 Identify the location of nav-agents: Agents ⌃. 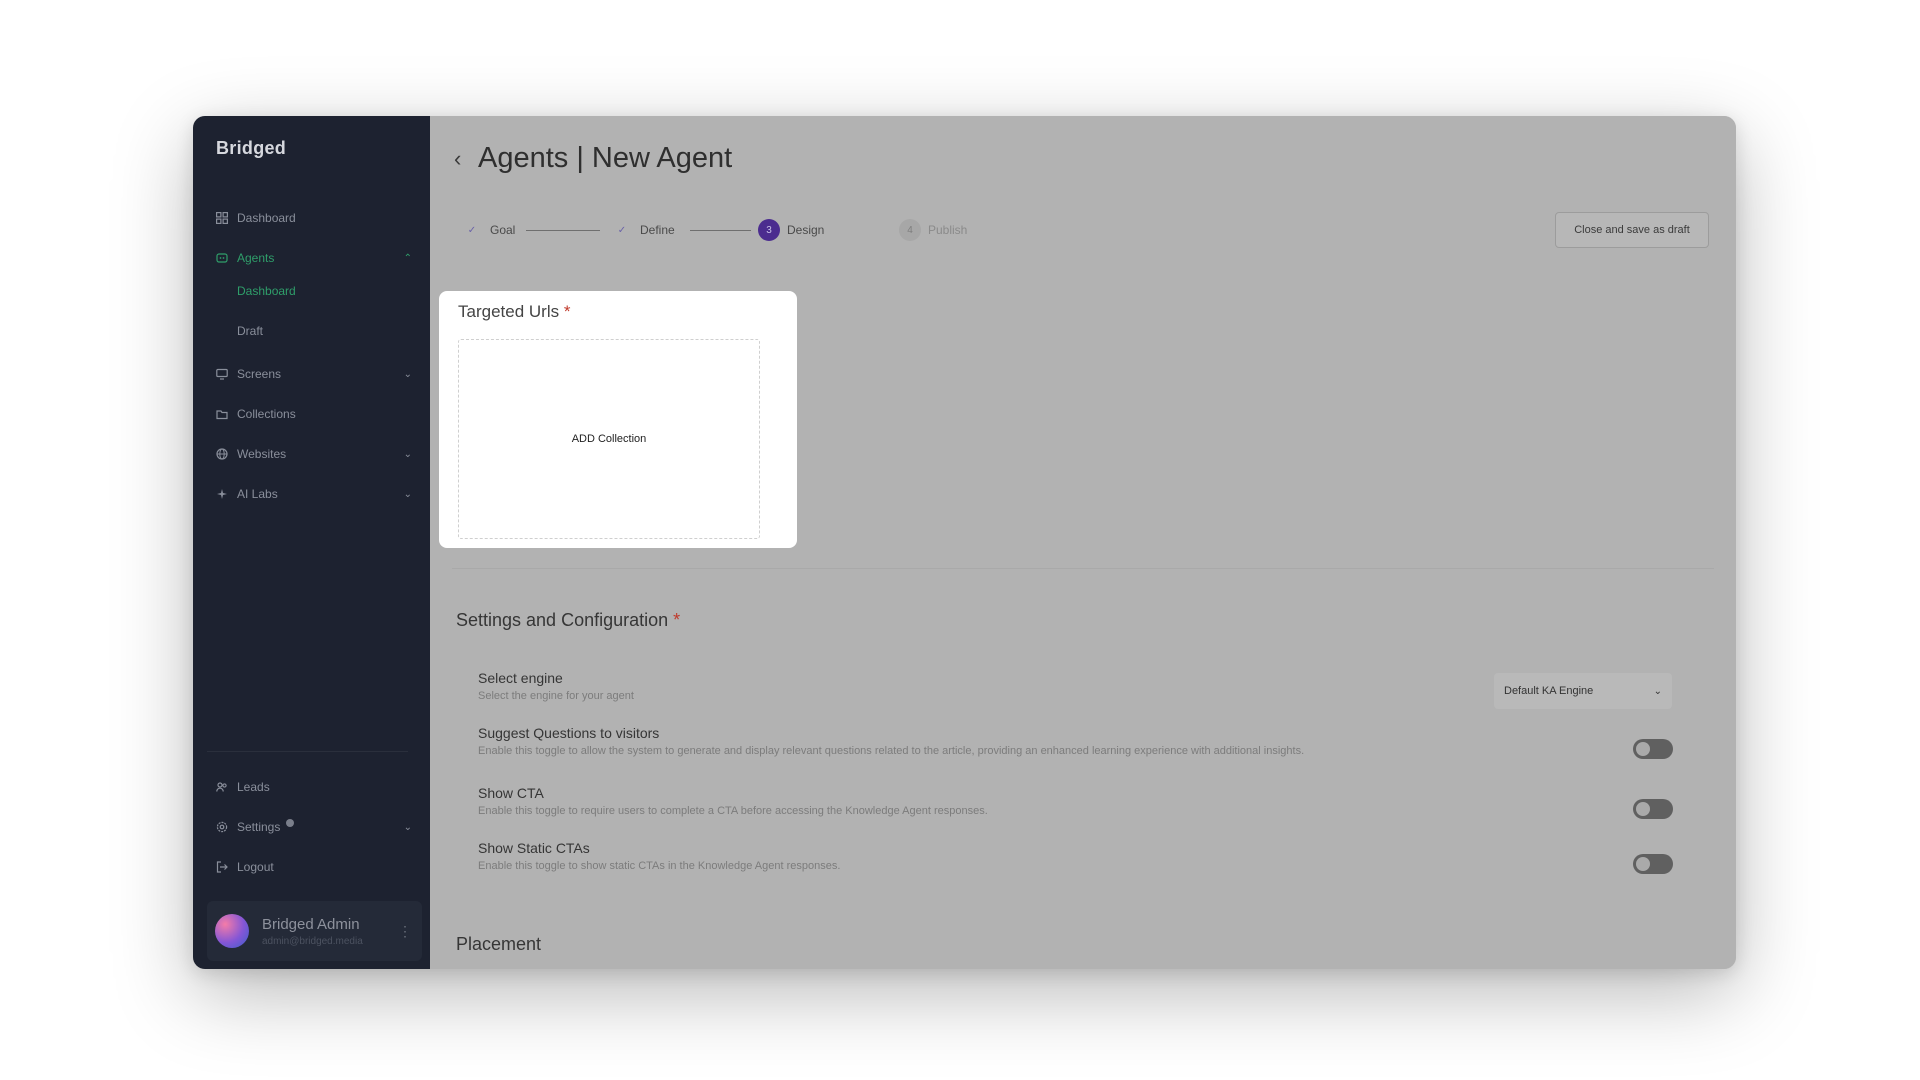
(313, 258).